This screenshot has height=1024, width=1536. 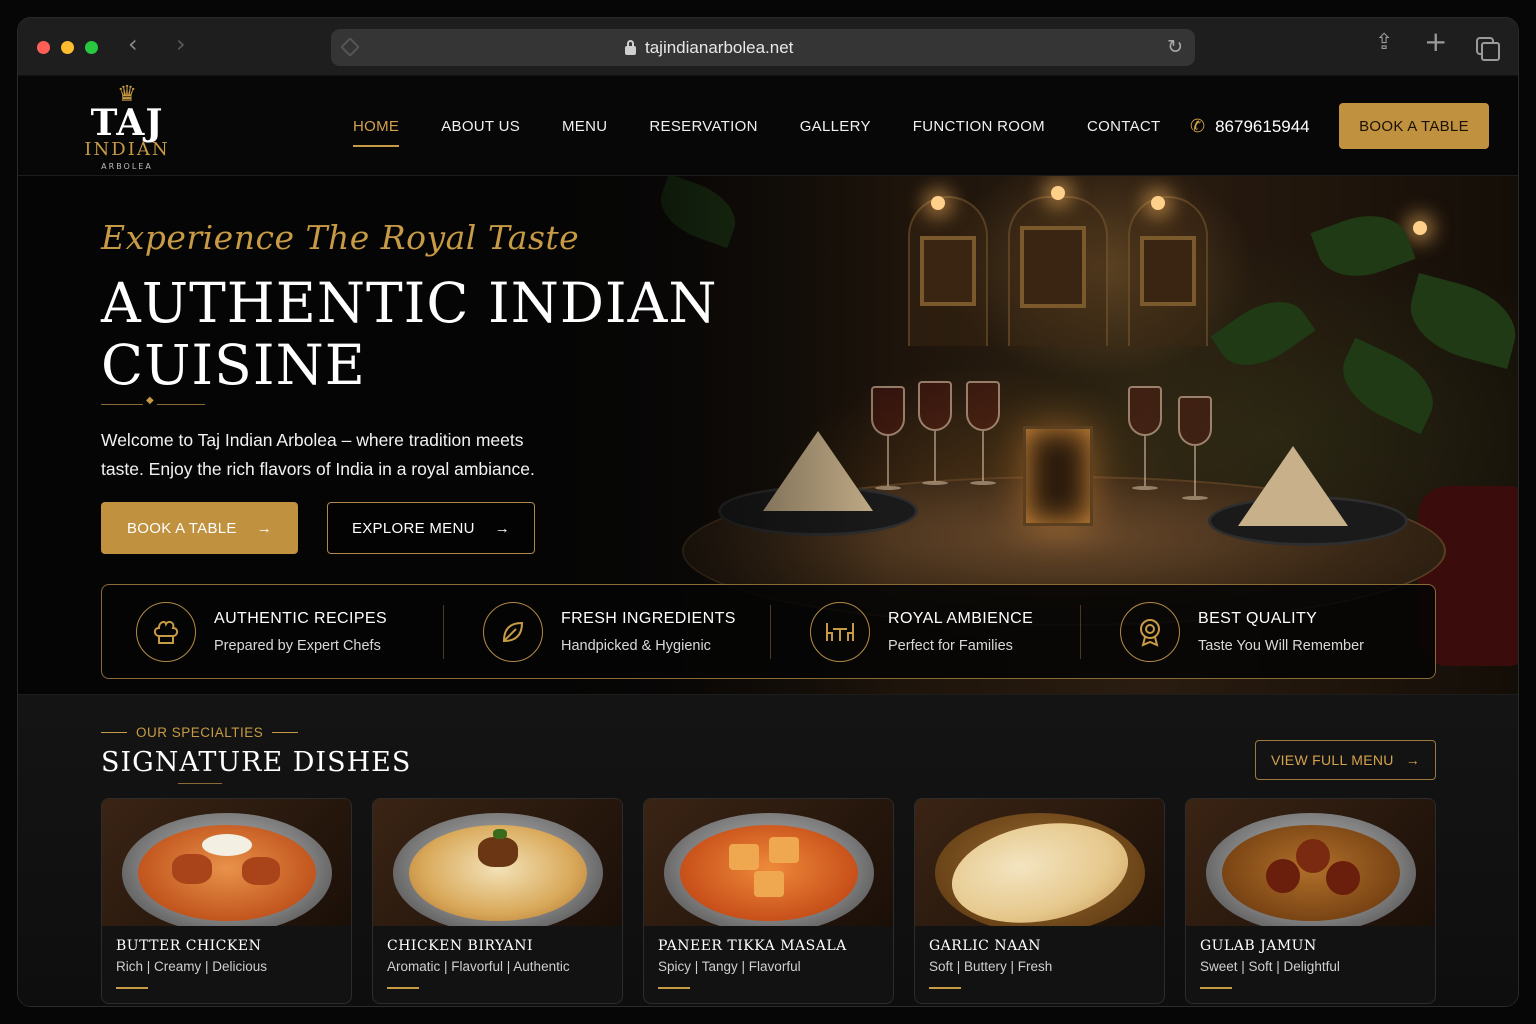 What do you see at coordinates (1384, 43) in the screenshot?
I see `share-icon: ⇪` at bounding box center [1384, 43].